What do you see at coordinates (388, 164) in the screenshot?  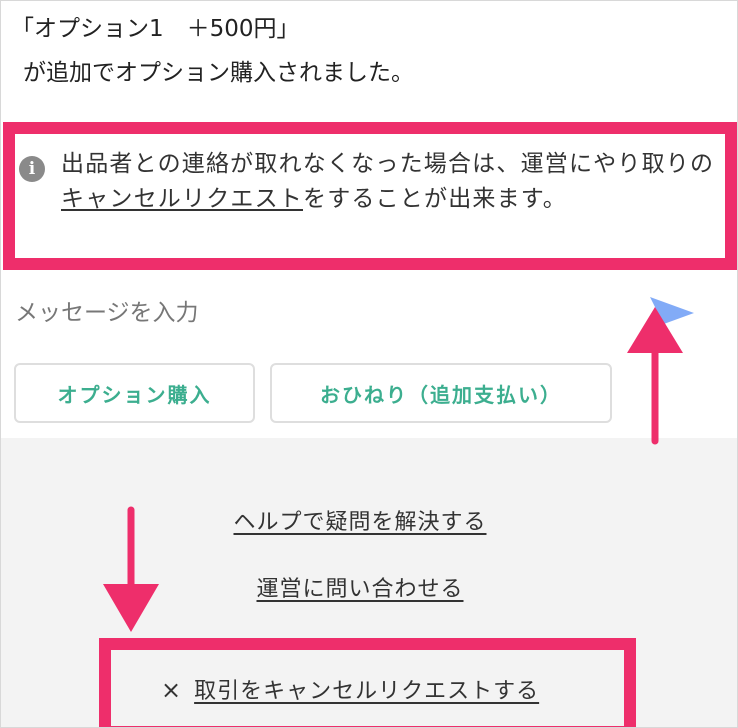 I see `notice-text-before: 出品者との連絡が取れなくなった場合は、運営にやり取りの` at bounding box center [388, 164].